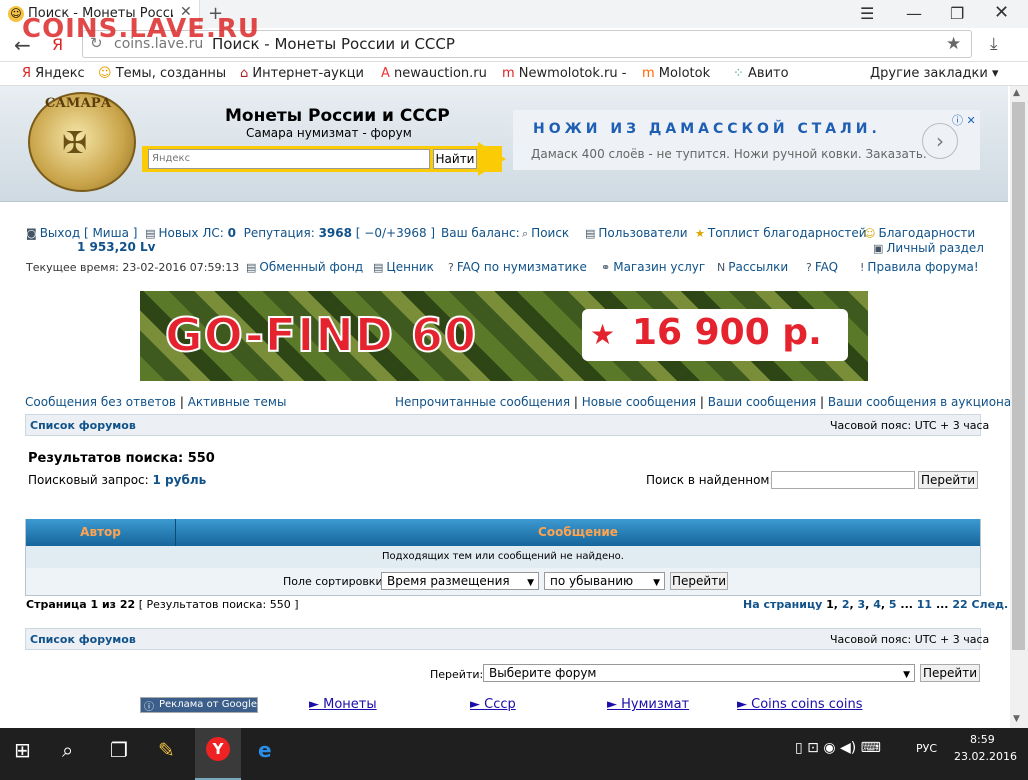  Describe the element at coordinates (800, 704) in the screenshot. I see `ad-link-coins-coins: ► Coins coins coins` at that location.